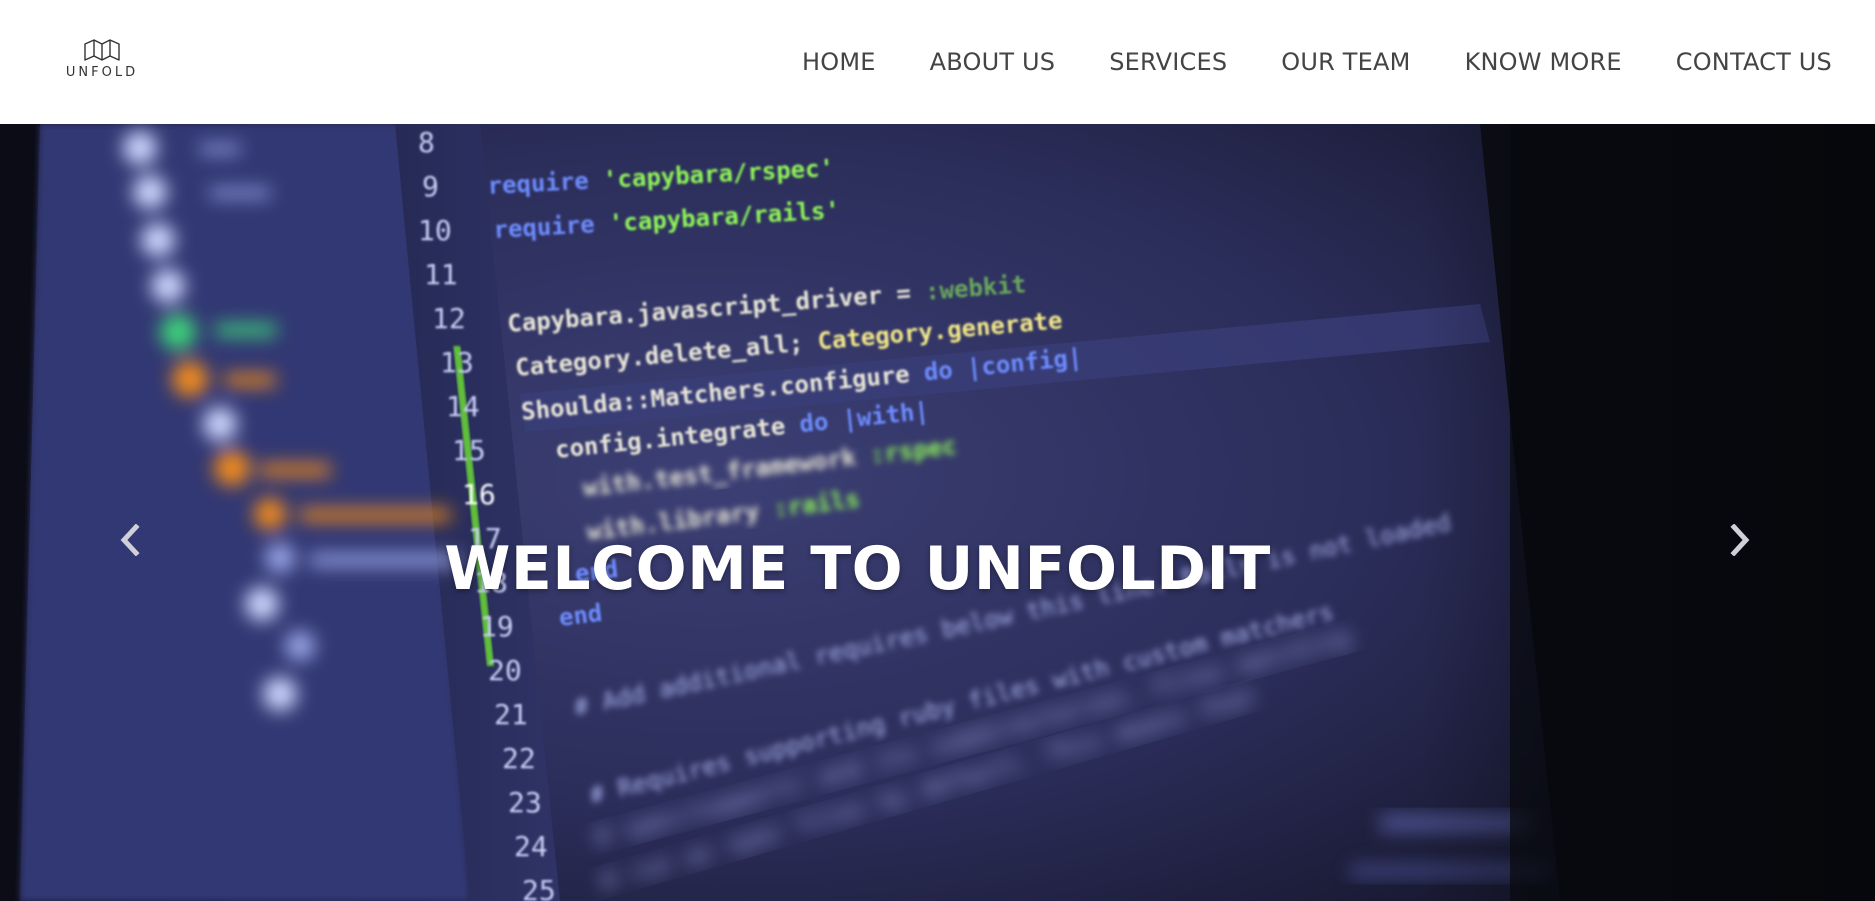 The image size is (1875, 901). What do you see at coordinates (430, 186) in the screenshot?
I see `svg-text: 9` at bounding box center [430, 186].